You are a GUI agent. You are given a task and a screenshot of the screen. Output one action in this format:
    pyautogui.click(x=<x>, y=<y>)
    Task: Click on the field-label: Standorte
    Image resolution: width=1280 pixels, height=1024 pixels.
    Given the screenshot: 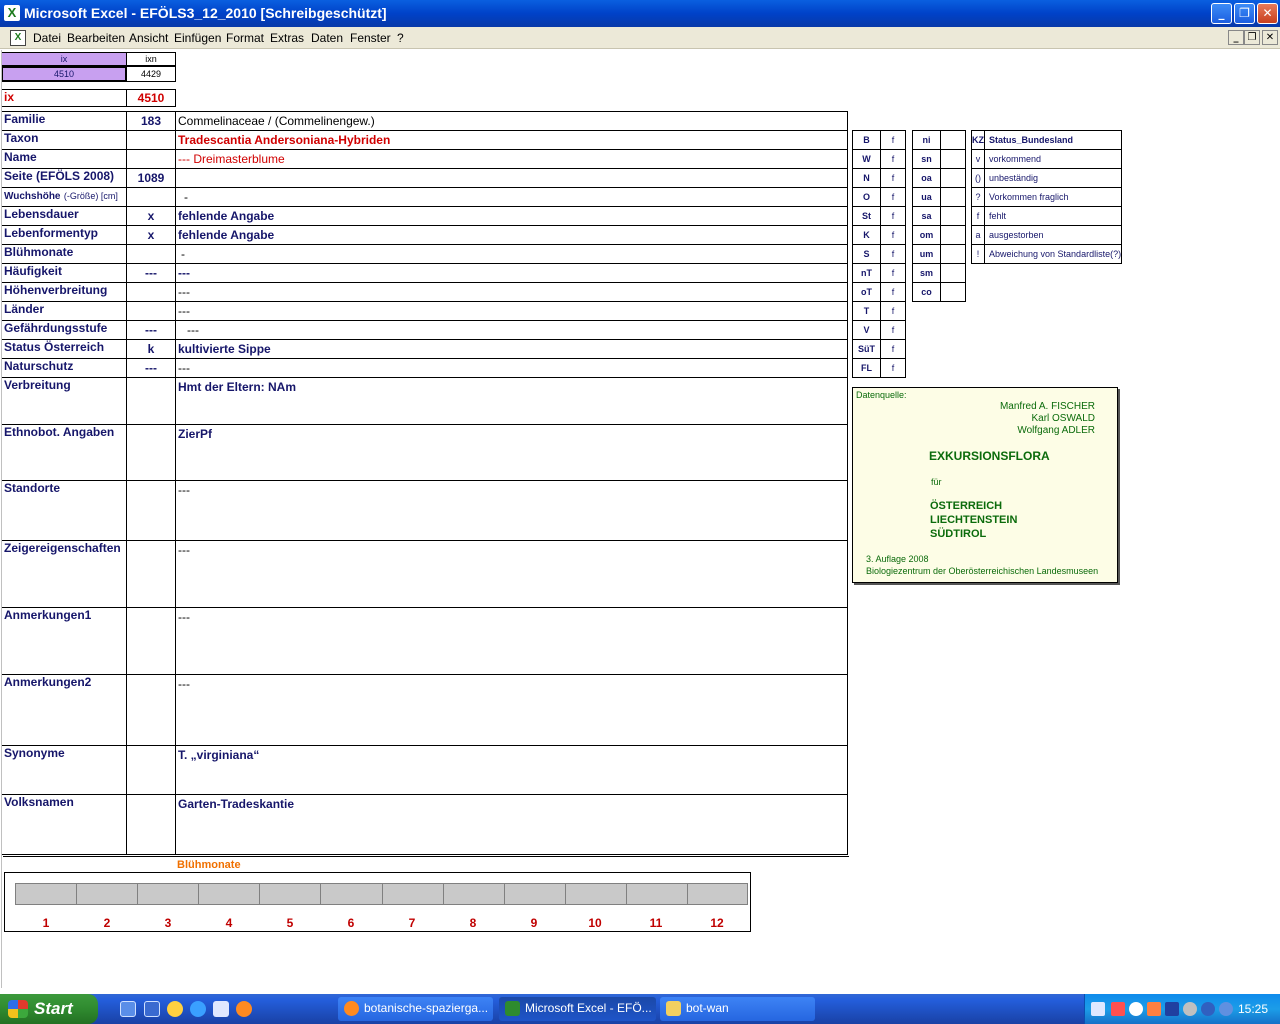 What is the action you would take?
    pyautogui.click(x=32, y=488)
    